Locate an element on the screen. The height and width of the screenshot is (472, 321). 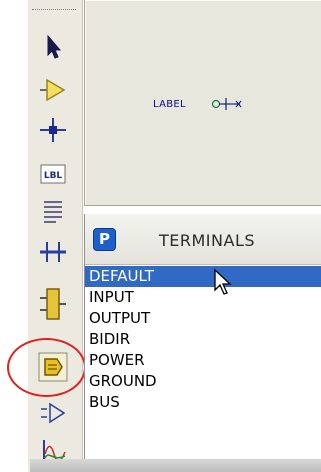
svg-text: LBL is located at coordinates (53, 176).